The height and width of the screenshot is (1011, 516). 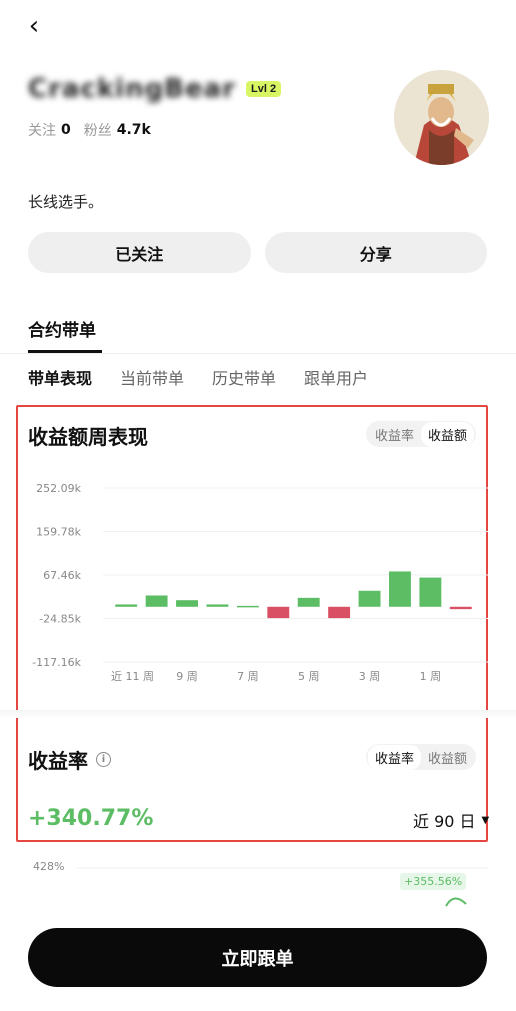 What do you see at coordinates (62, 575) in the screenshot?
I see `y-tick-label: 67.46k` at bounding box center [62, 575].